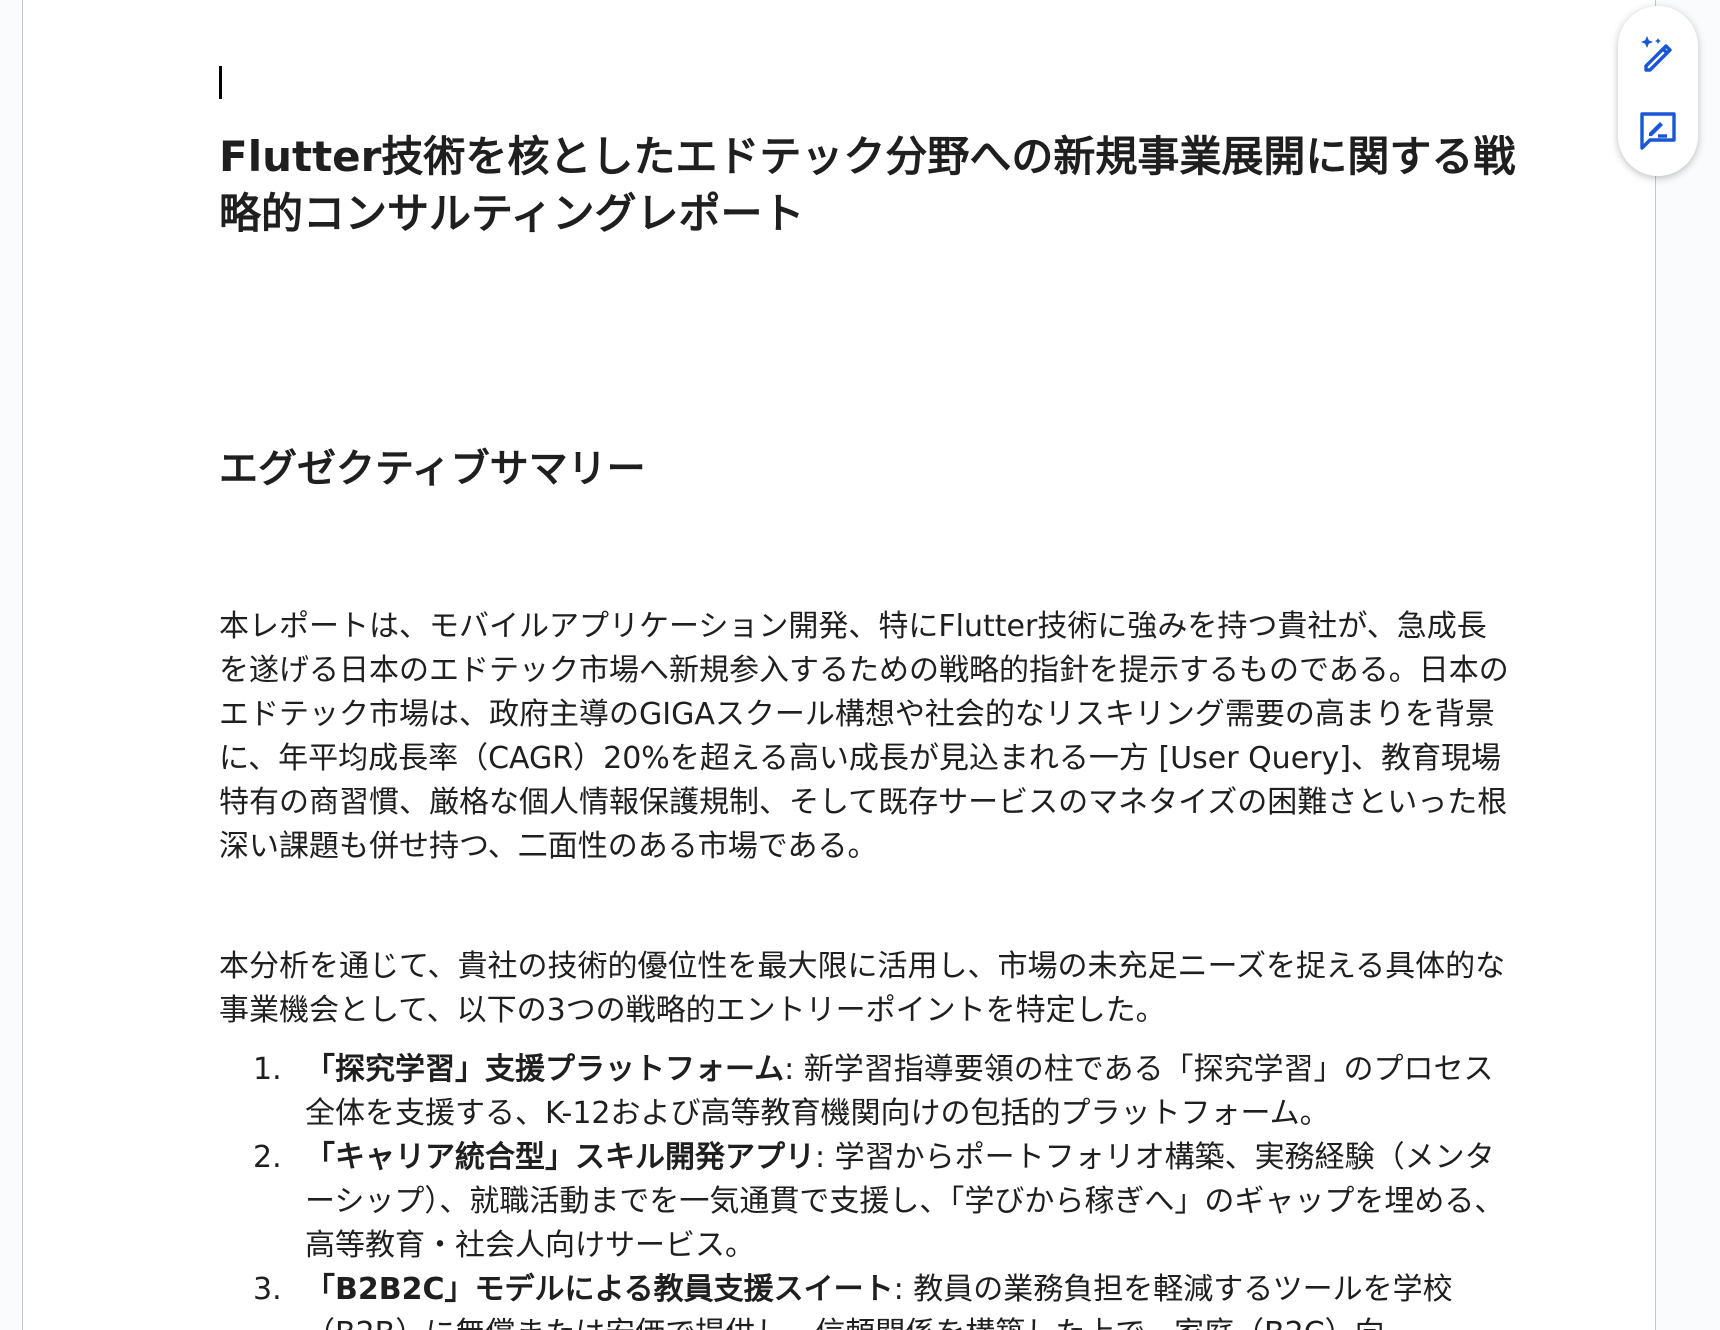 The height and width of the screenshot is (1330, 1720). I want to click on list-item-title: 「探究学習」支援プラットフォーム, so click(545, 1069).